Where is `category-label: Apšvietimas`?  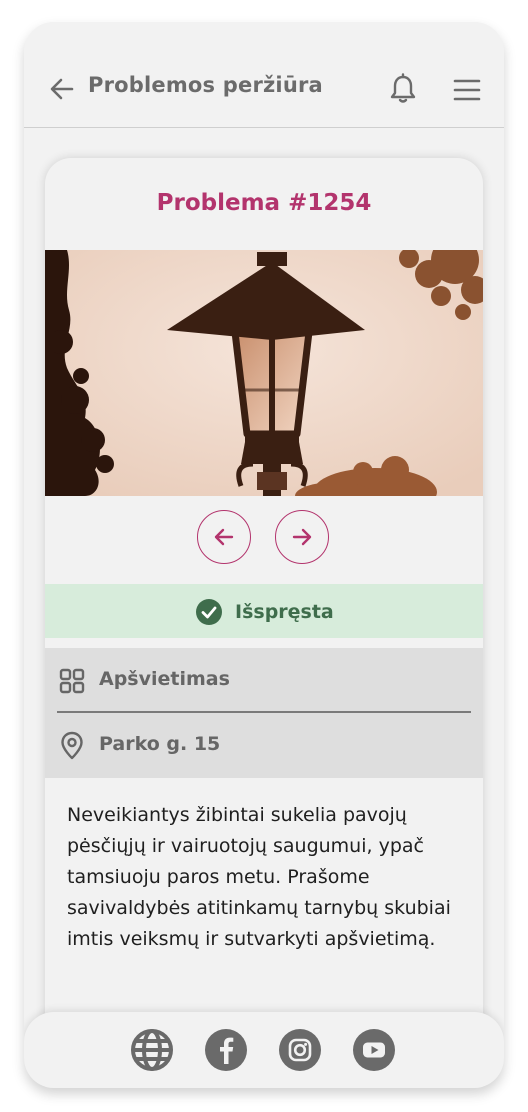 category-label: Apšvietimas is located at coordinates (164, 679).